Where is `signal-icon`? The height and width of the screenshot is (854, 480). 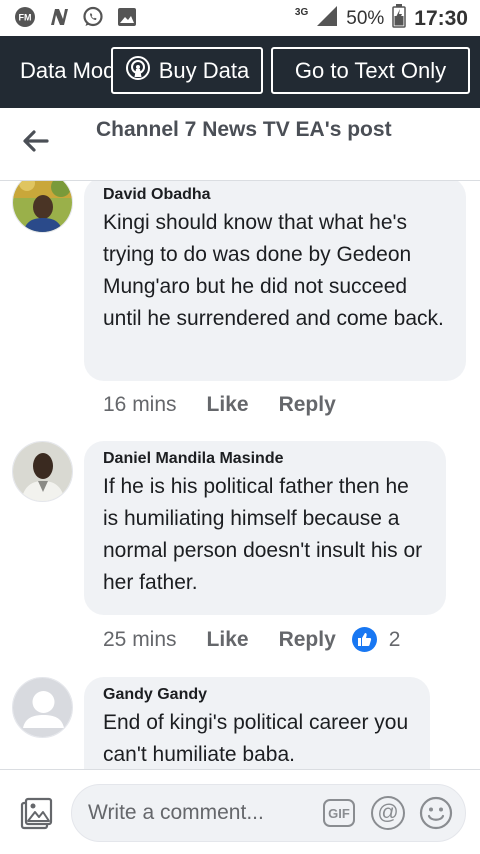 signal-icon is located at coordinates (327, 18).